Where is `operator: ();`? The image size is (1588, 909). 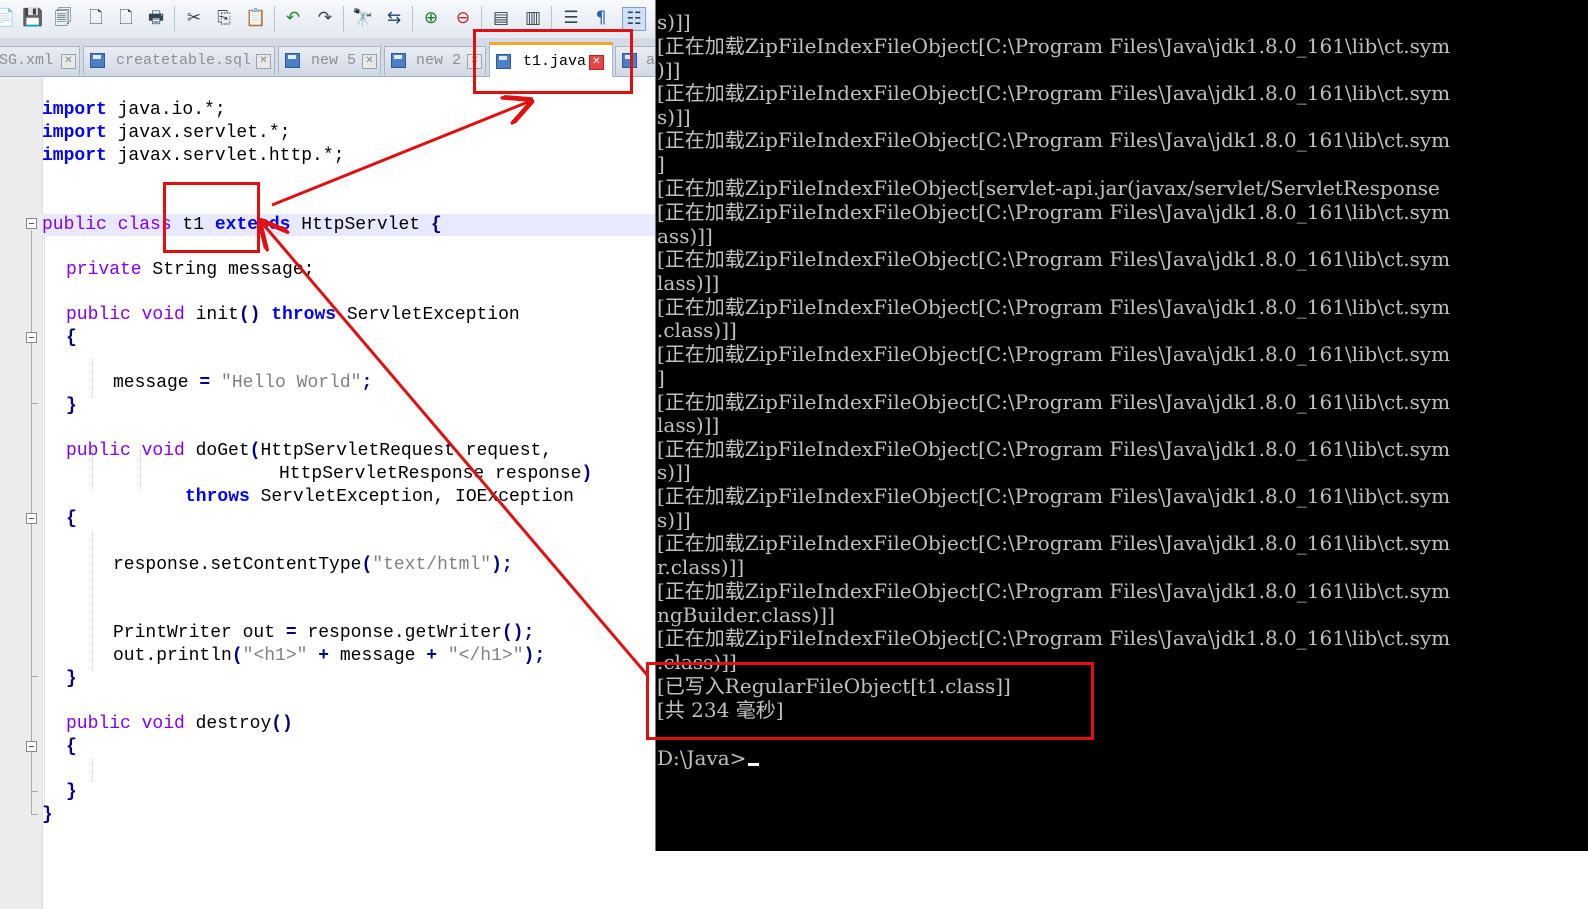 operator: (); is located at coordinates (518, 633).